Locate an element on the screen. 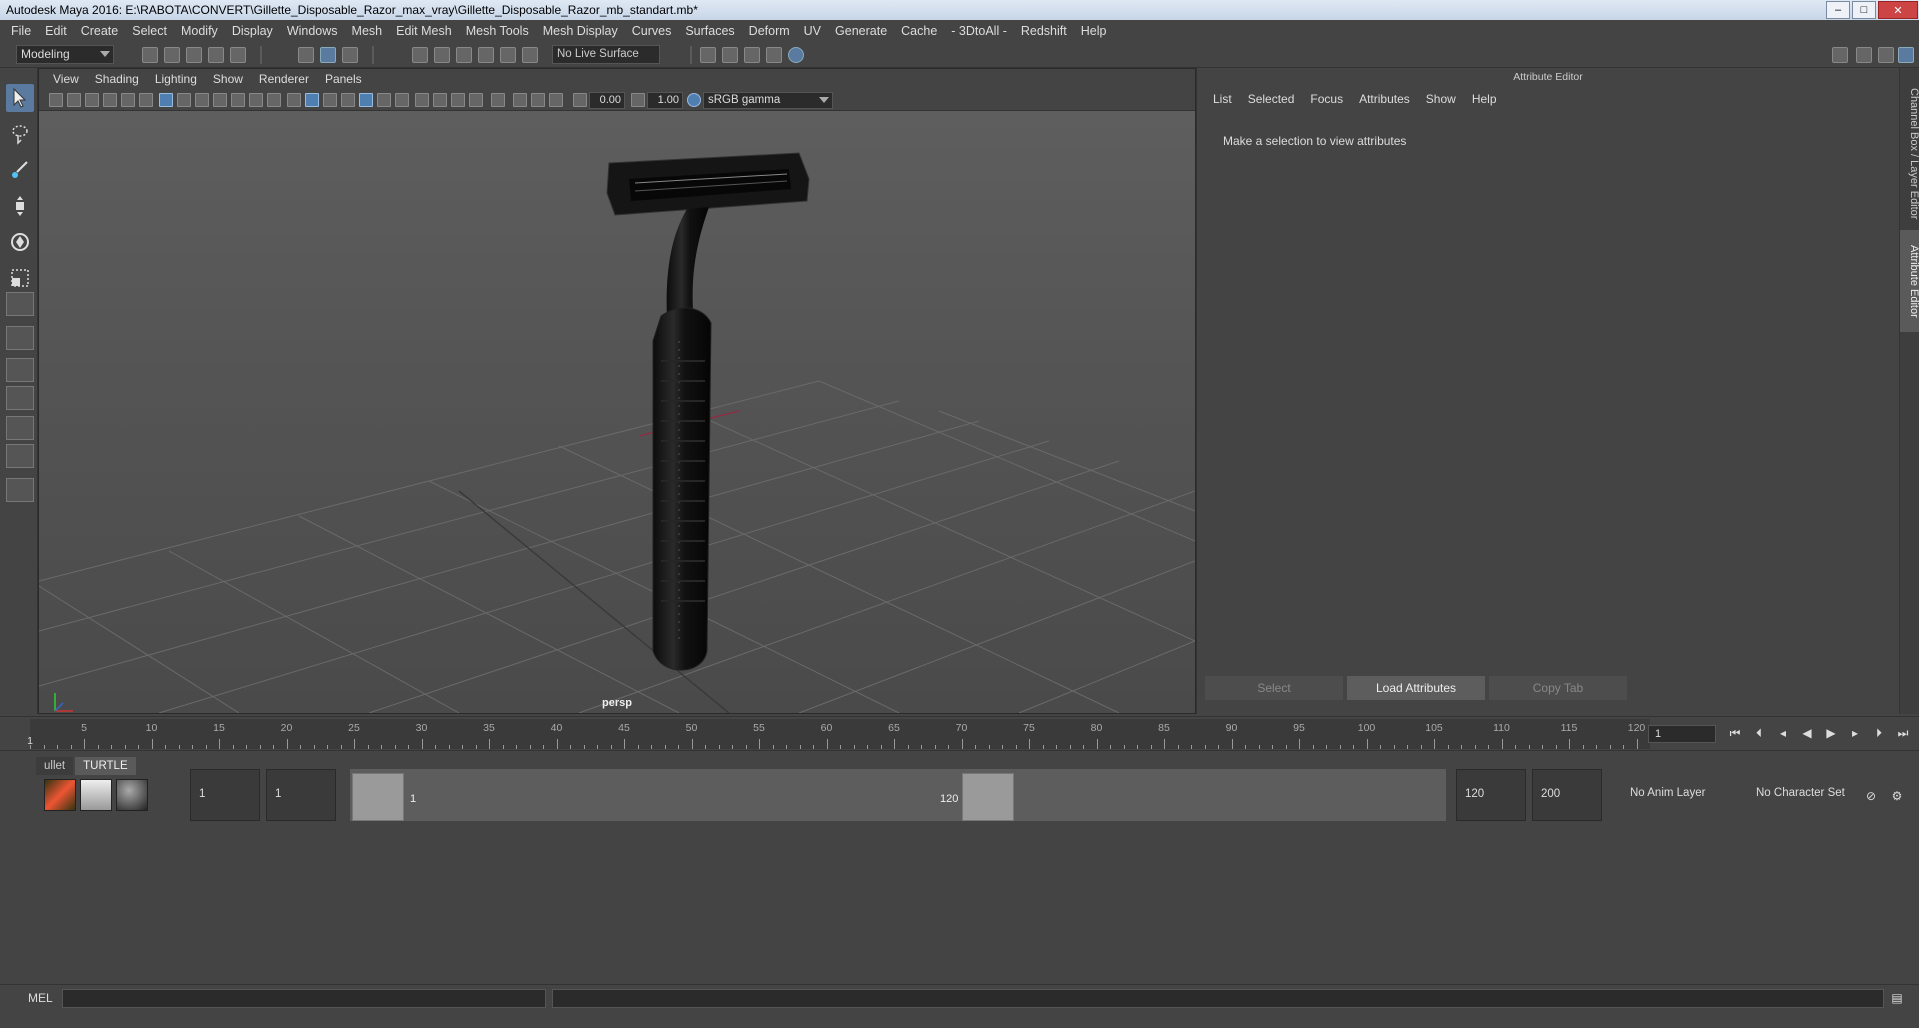 The image size is (1919, 1028). camera-select-icon is located at coordinates (56, 100).